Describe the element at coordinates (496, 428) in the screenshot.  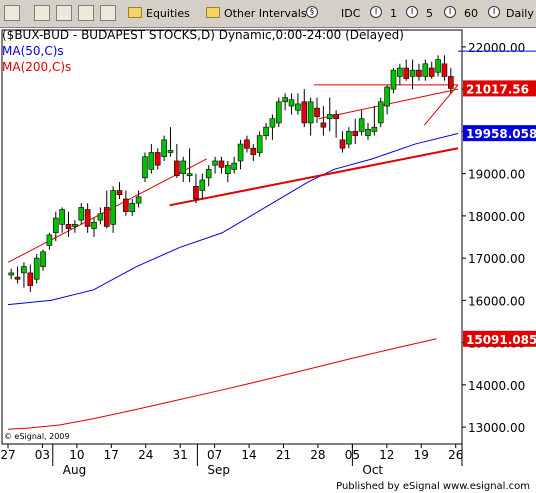
I see `y-tick-label: 13000.00` at that location.